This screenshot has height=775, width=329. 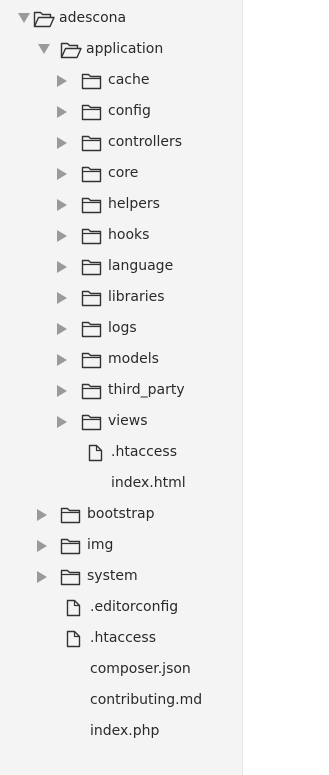 What do you see at coordinates (140, 669) in the screenshot?
I see `tree-item-label: composer.json` at bounding box center [140, 669].